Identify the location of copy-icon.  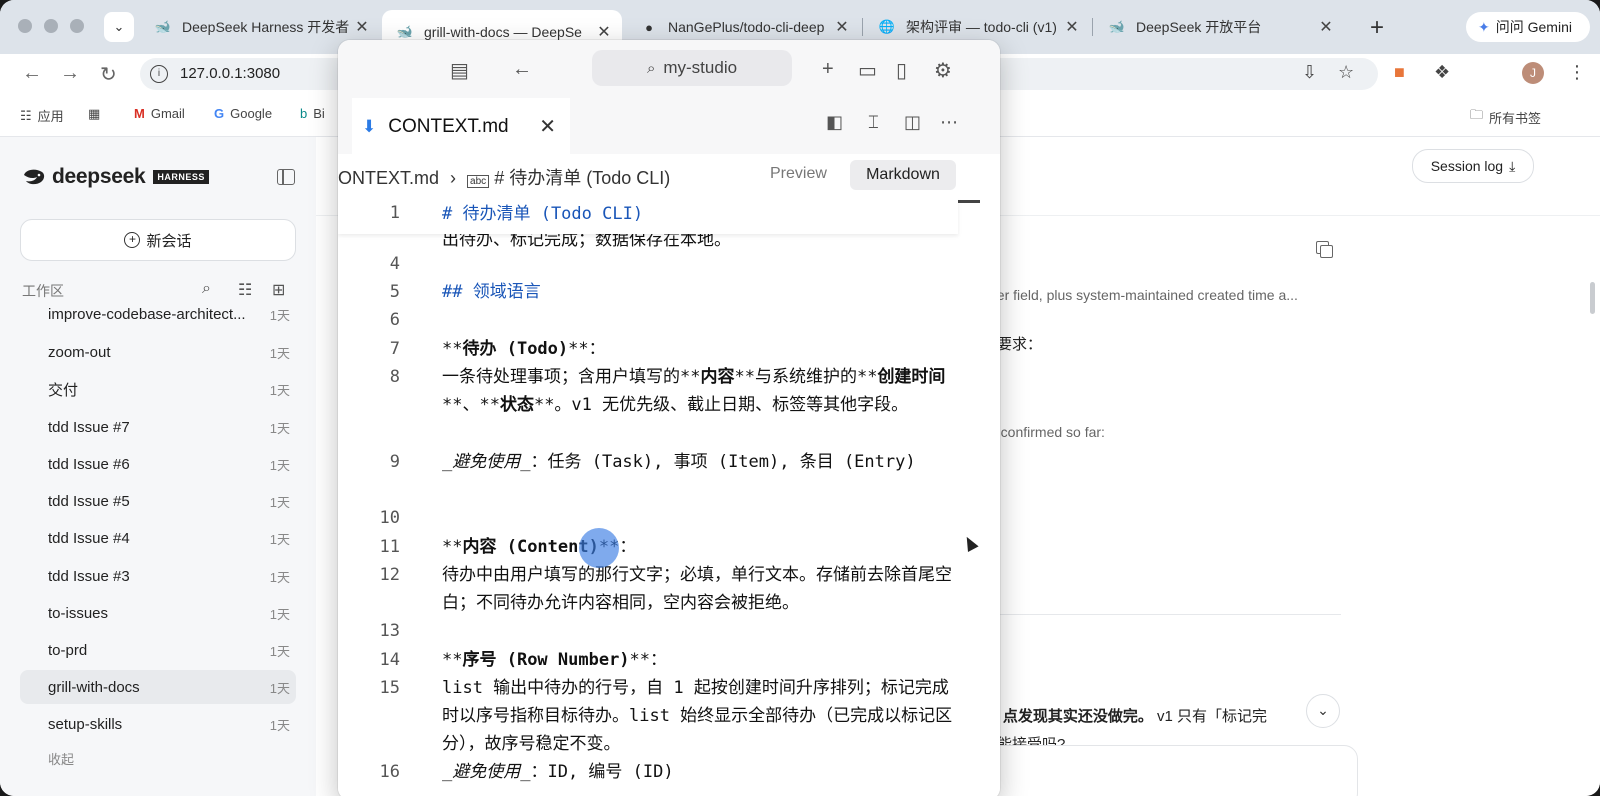
(1324, 249).